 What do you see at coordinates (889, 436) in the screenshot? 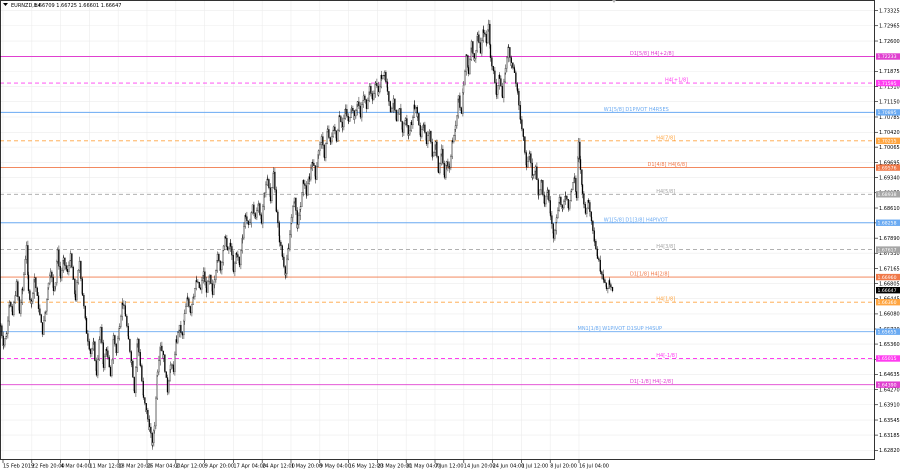
I see `y-tick-label: 1.63185` at bounding box center [889, 436].